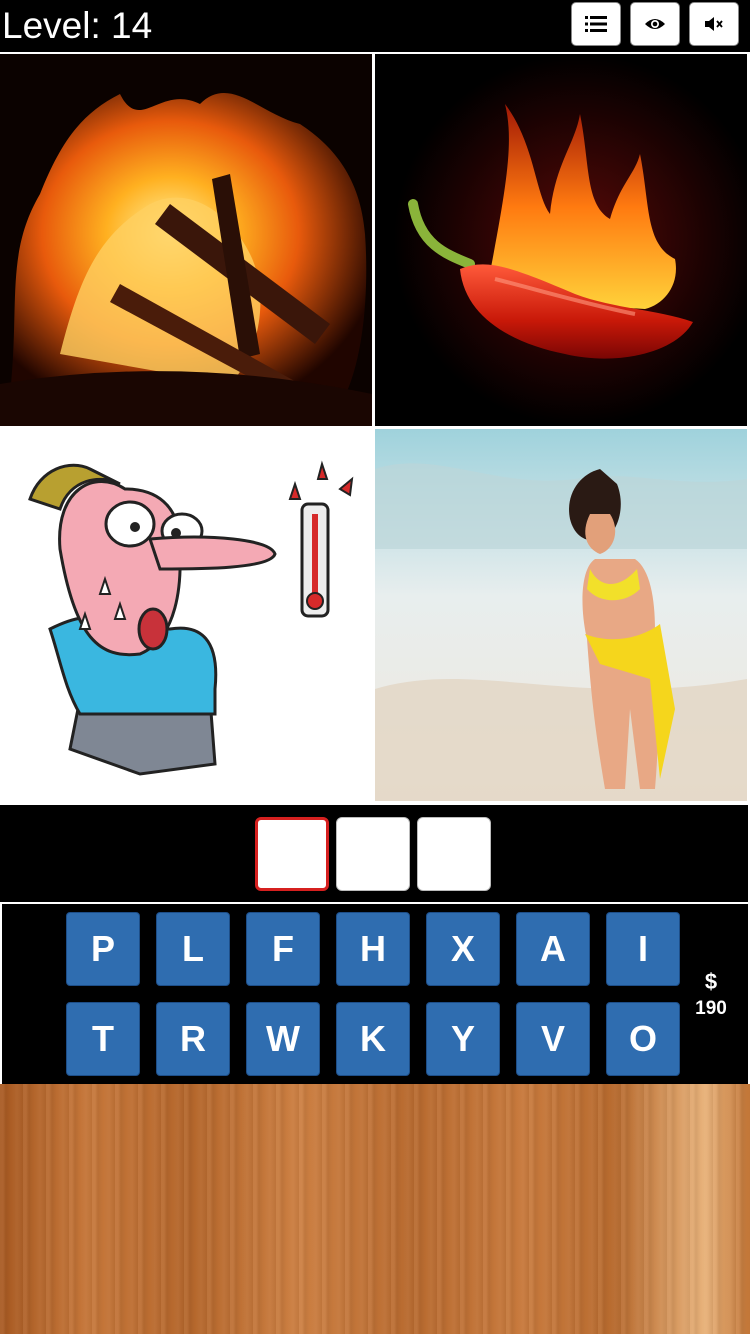  I want to click on letter-key: P, so click(103, 949).